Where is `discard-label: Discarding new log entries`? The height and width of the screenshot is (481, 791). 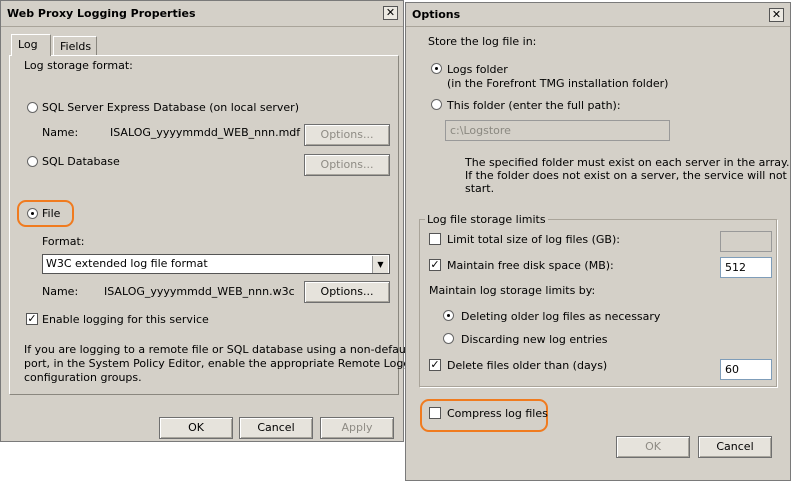
discard-label: Discarding new log entries is located at coordinates (534, 339).